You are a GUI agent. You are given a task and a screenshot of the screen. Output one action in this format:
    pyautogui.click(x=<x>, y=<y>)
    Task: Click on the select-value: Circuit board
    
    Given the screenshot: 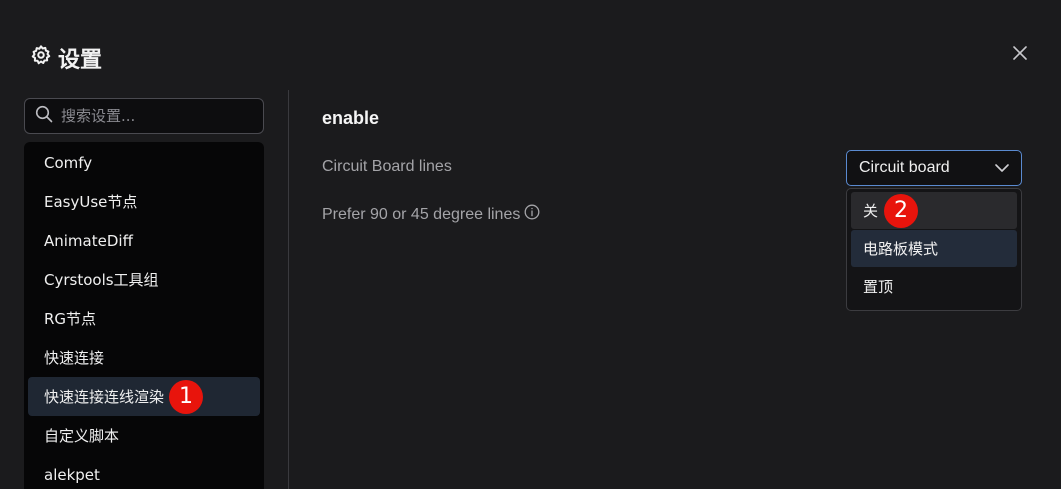 What is the action you would take?
    pyautogui.click(x=904, y=167)
    